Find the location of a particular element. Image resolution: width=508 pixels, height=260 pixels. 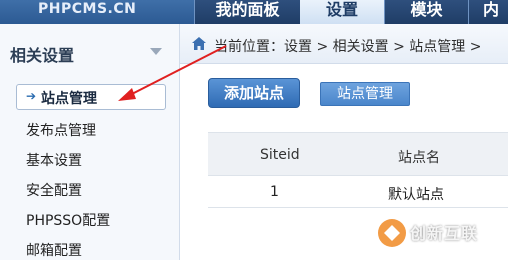

app-logo: PHPCMS.CN is located at coordinates (87, 9).